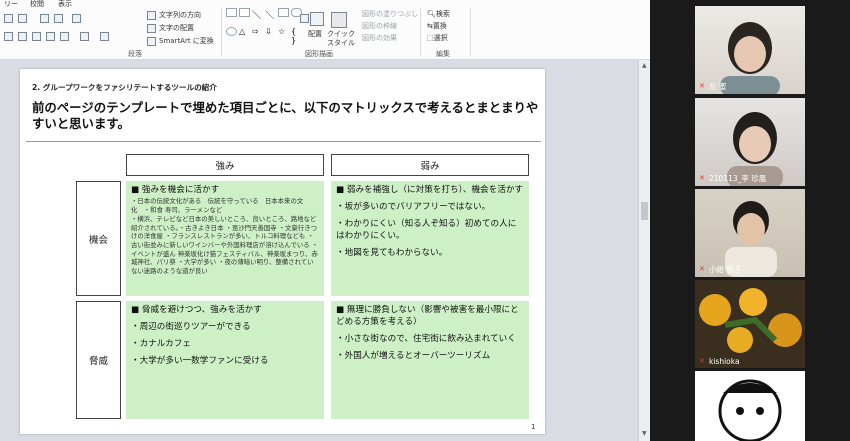 The image size is (850, 441). I want to click on shape-triangle-icon: △, so click(244, 31).